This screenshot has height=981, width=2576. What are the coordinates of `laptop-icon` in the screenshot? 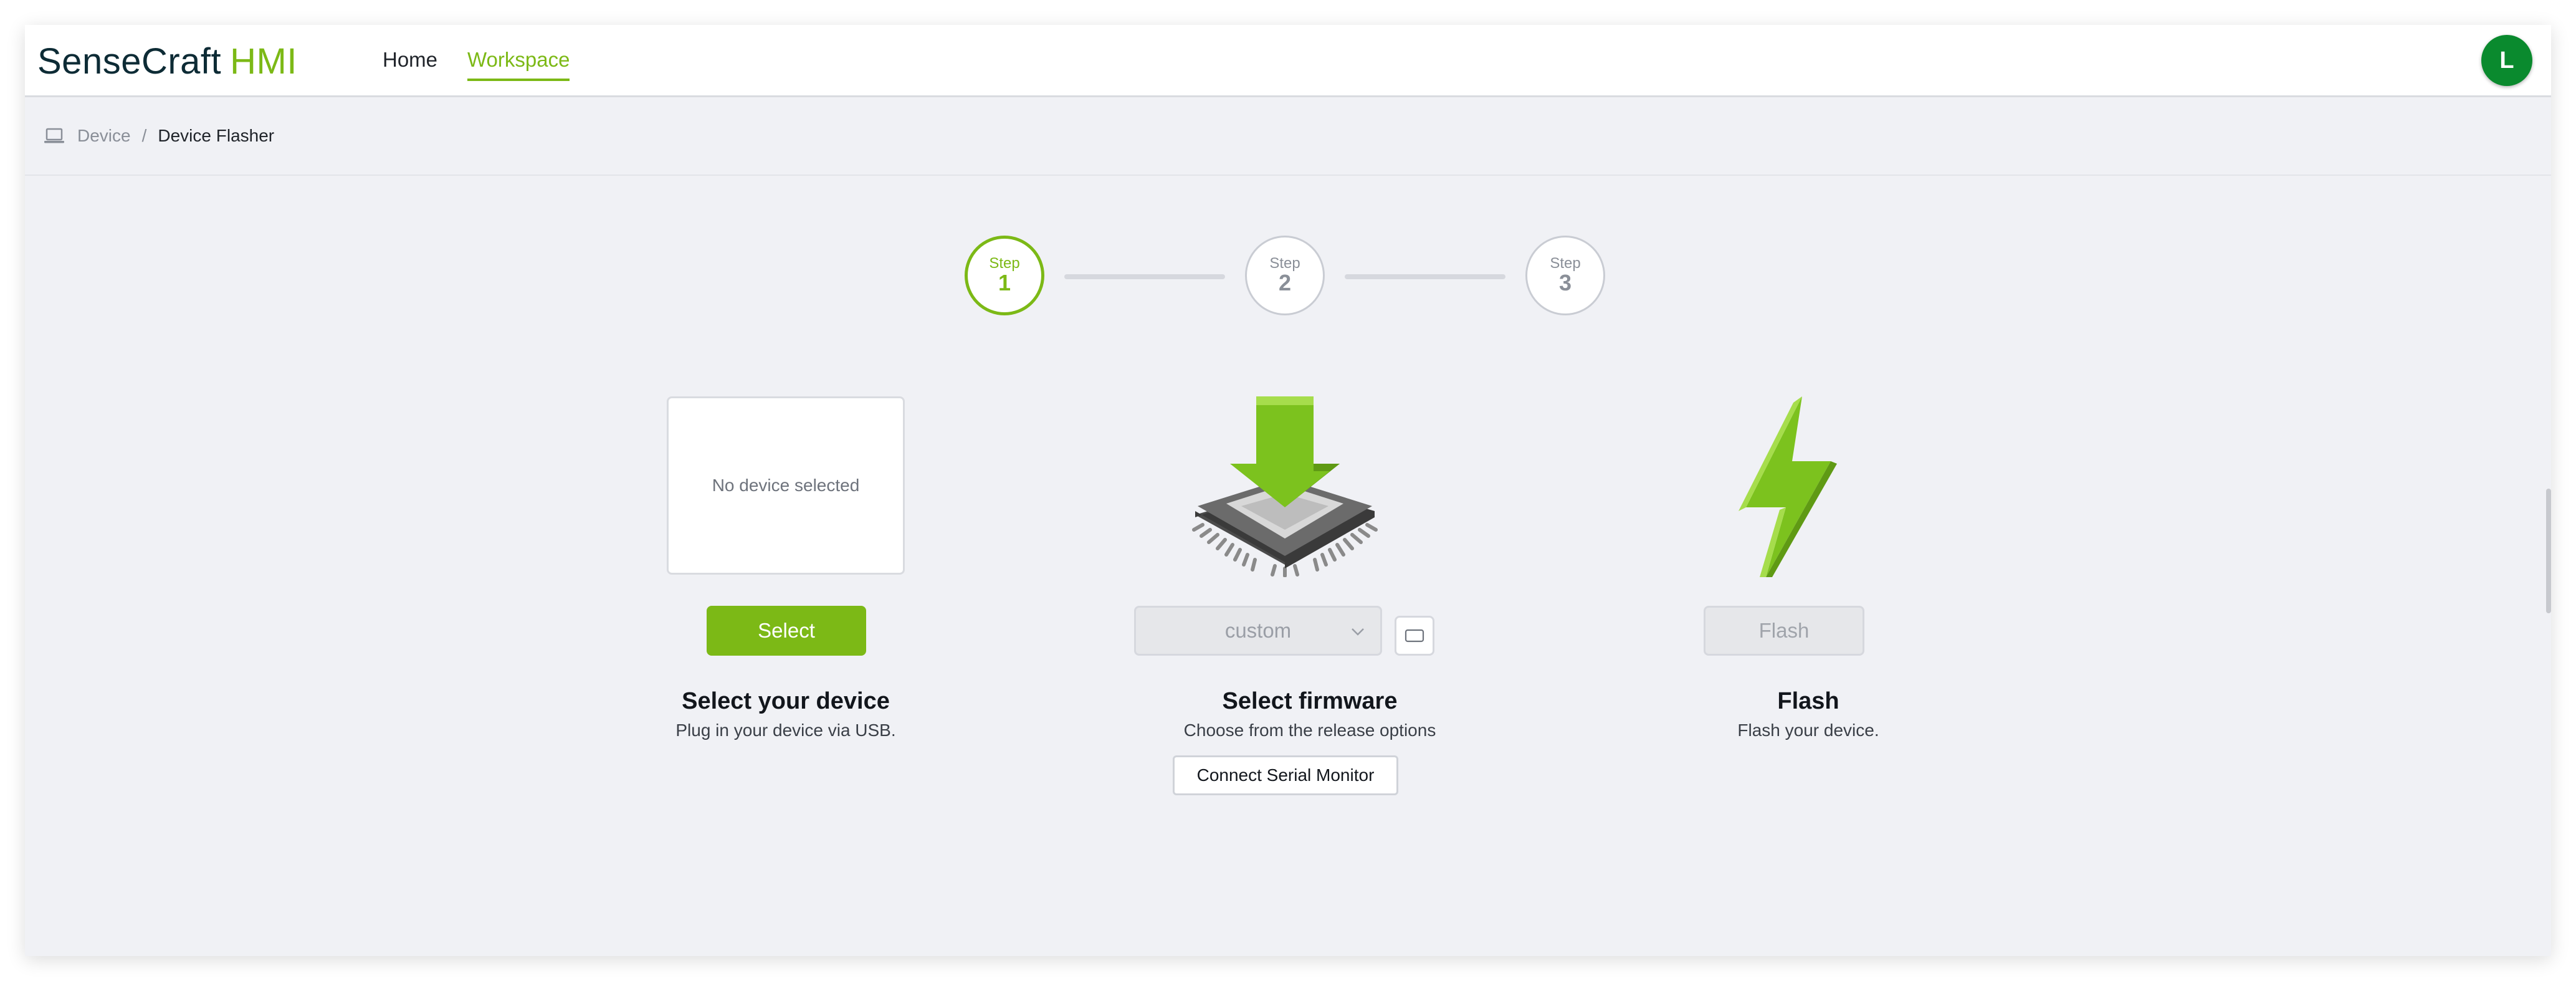 It's located at (54, 135).